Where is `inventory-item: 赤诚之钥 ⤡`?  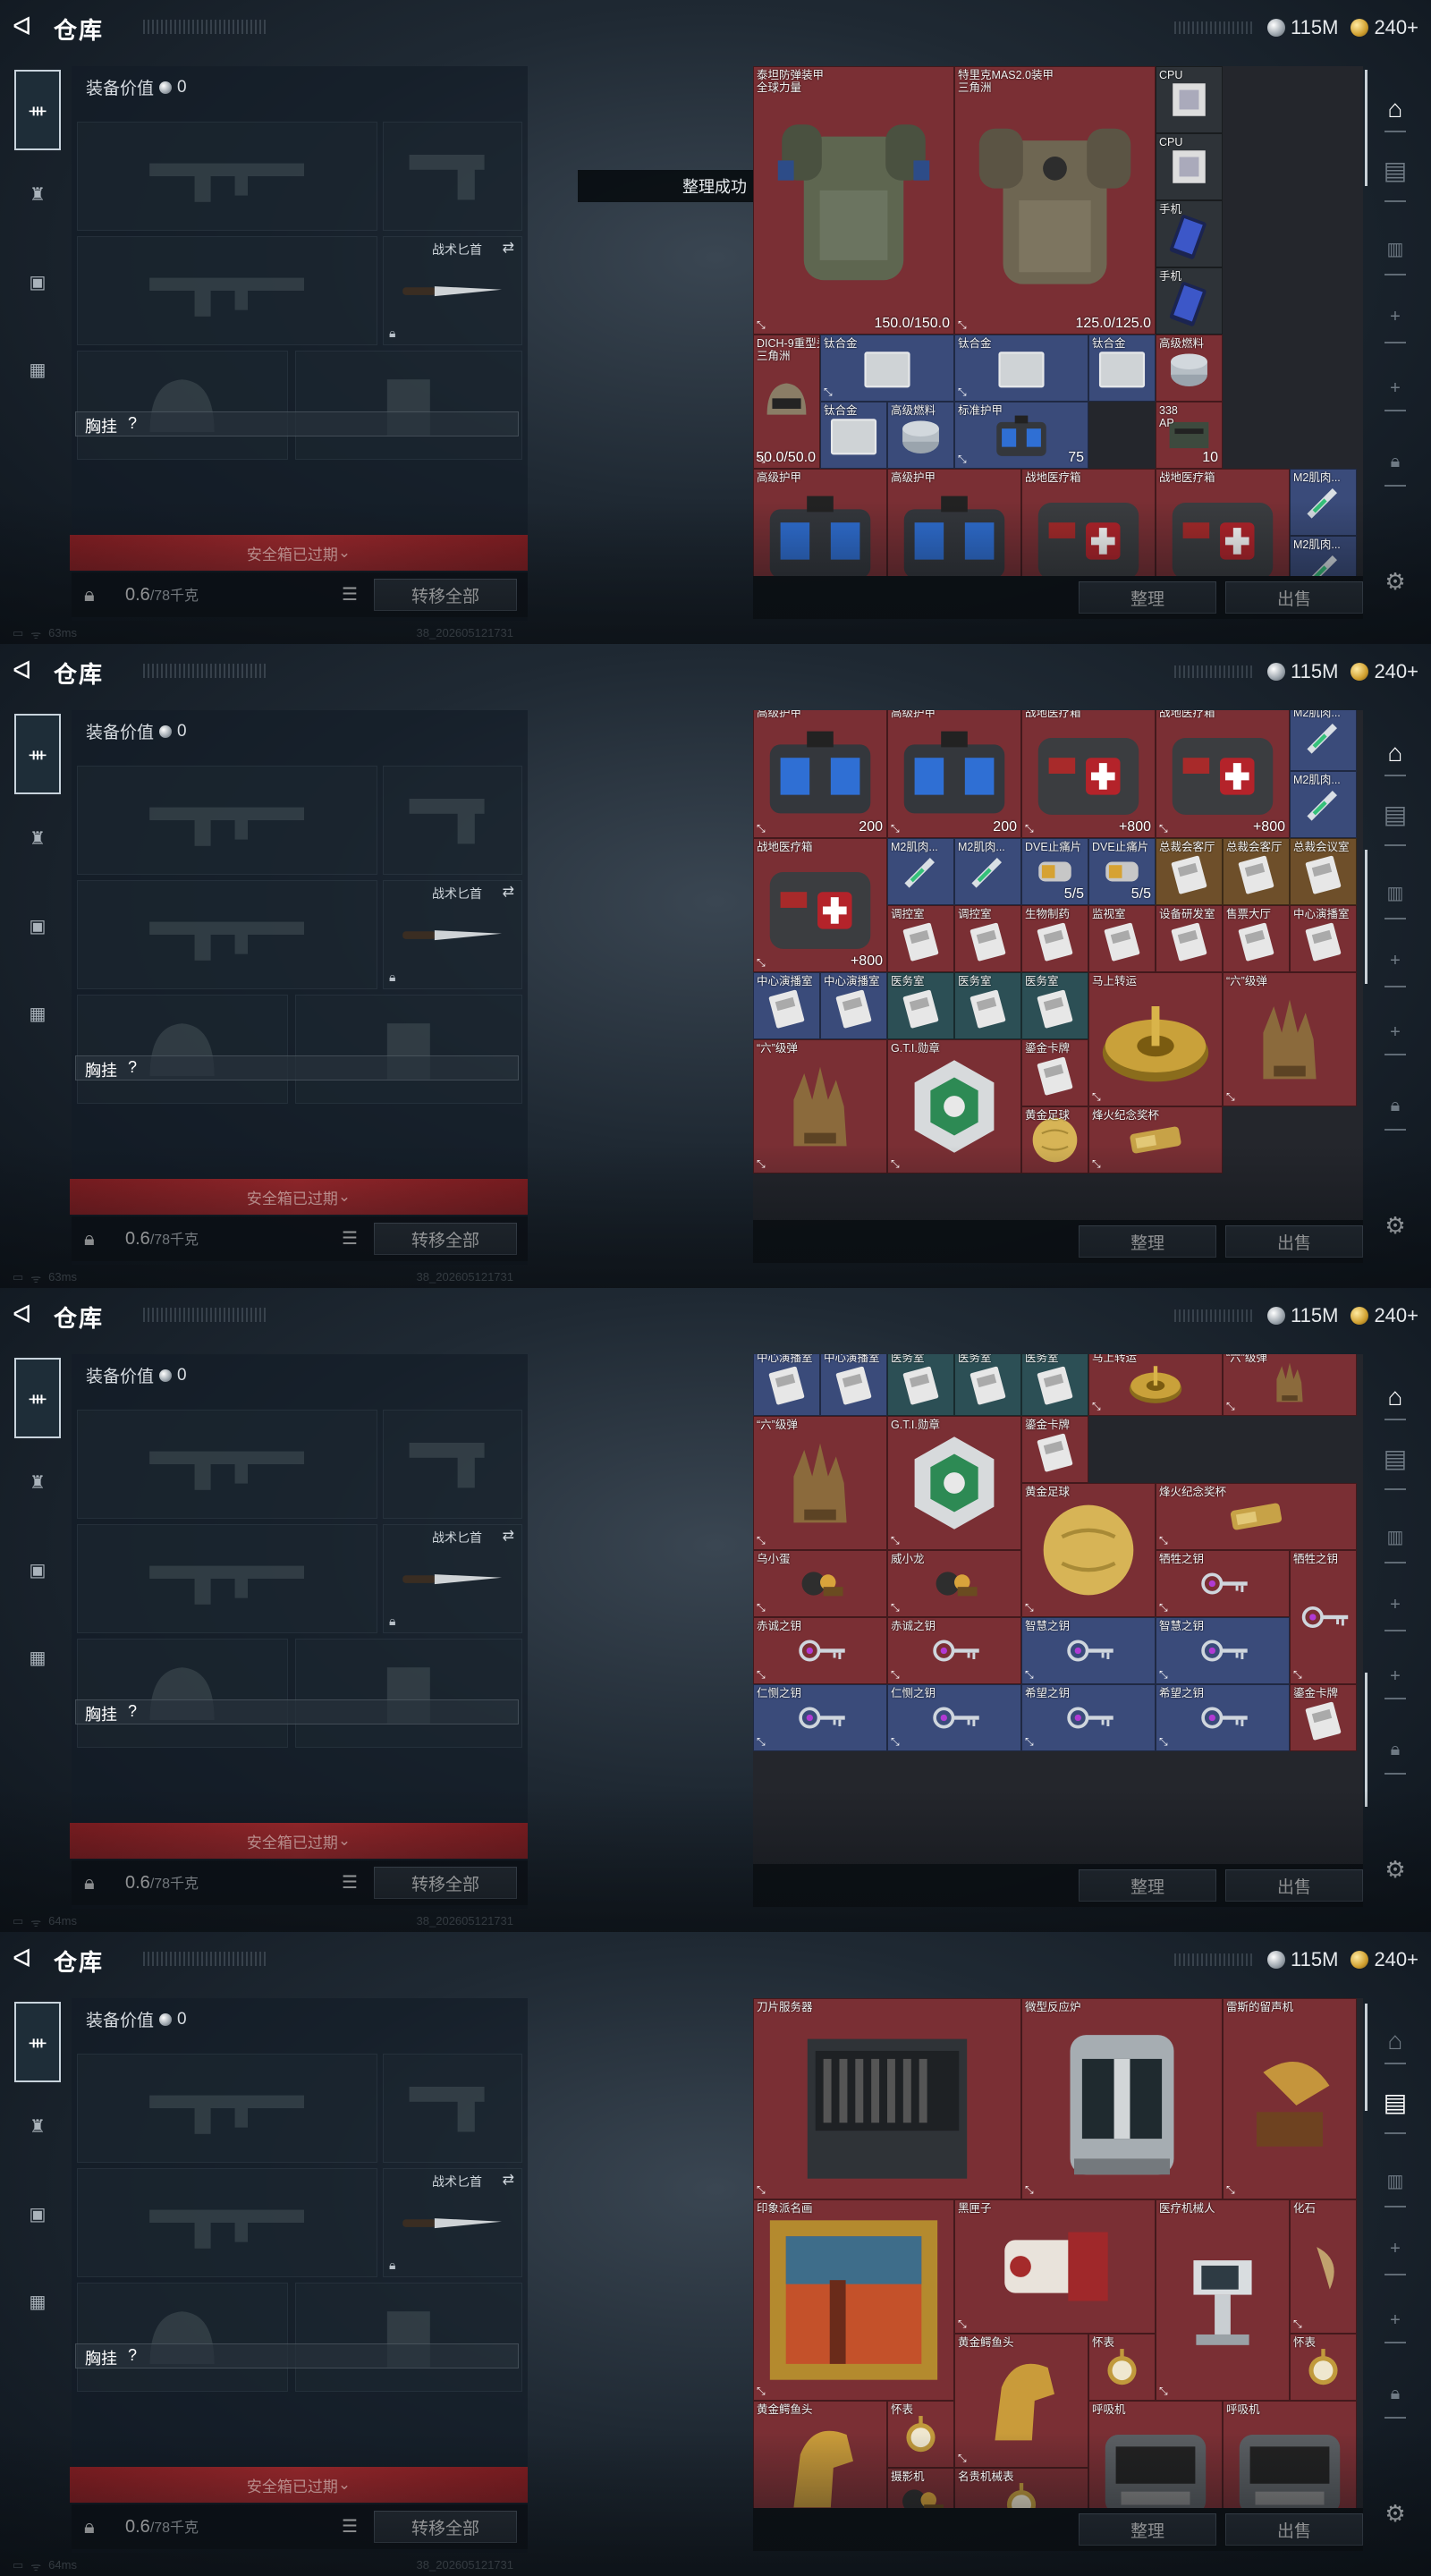 inventory-item: 赤诚之钥 ⤡ is located at coordinates (954, 1650).